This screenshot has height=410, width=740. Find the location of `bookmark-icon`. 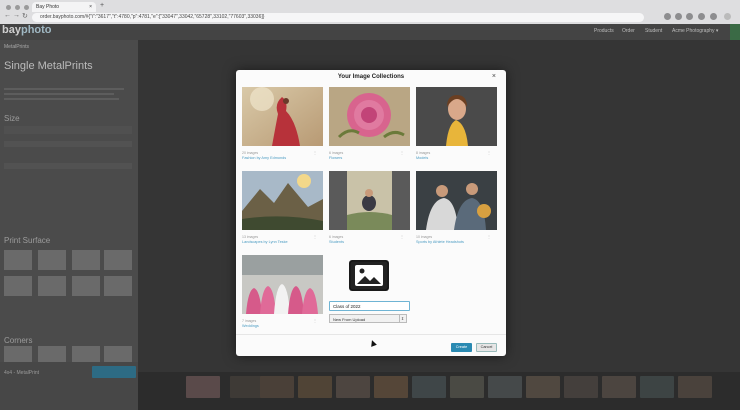

bookmark-icon is located at coordinates (678, 16).